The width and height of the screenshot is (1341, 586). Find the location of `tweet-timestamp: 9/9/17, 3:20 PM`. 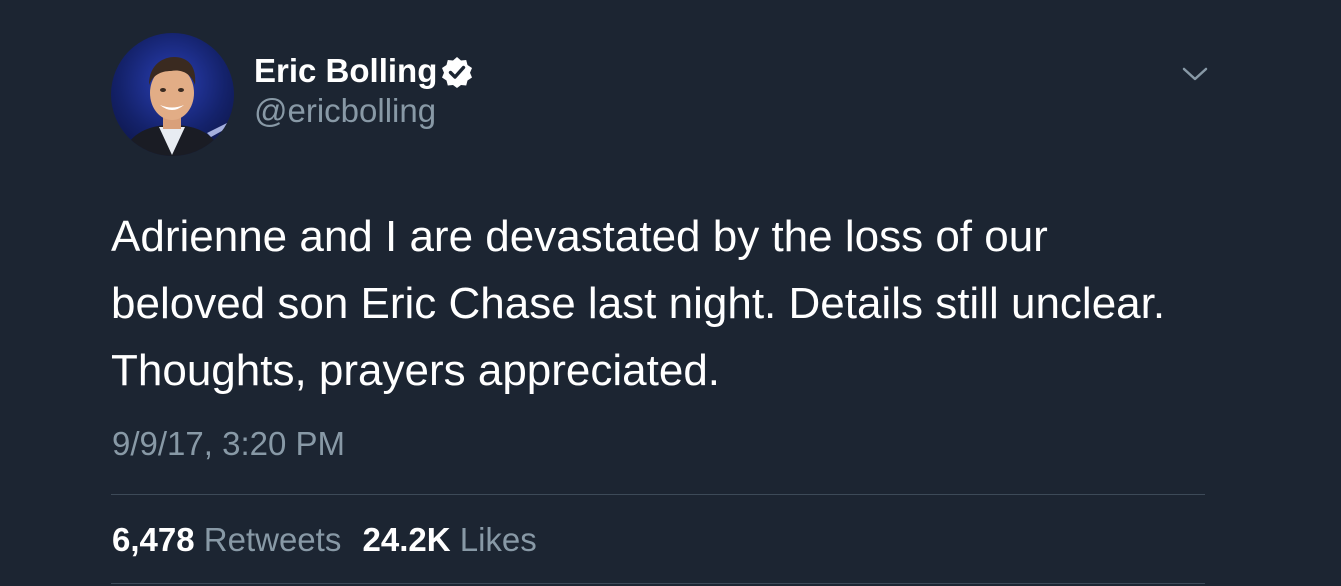

tweet-timestamp: 9/9/17, 3:20 PM is located at coordinates (228, 444).